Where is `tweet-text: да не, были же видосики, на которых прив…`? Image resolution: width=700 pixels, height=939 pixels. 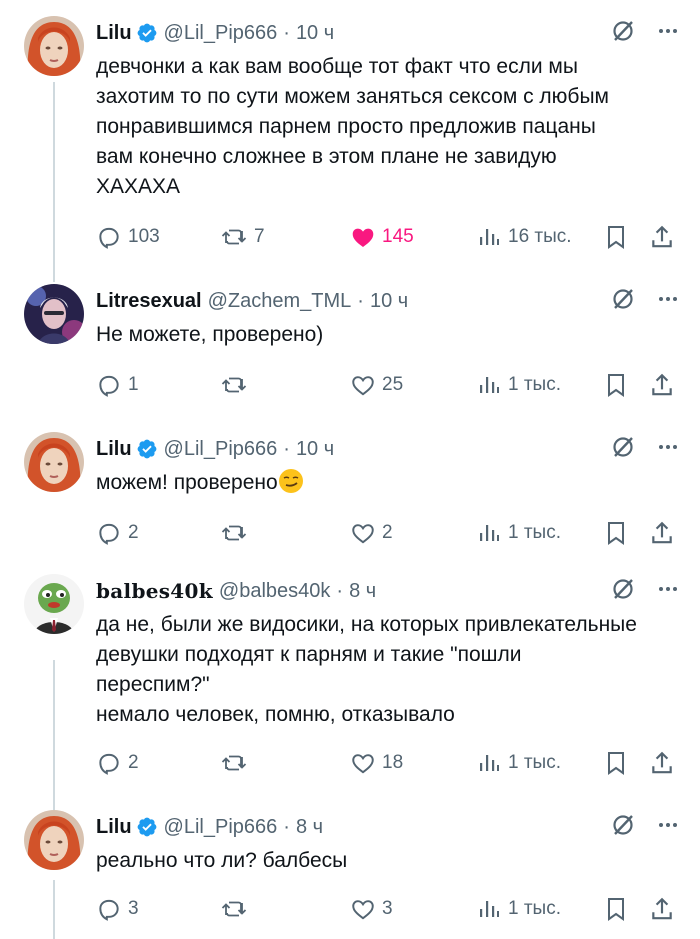
tweet-text: да не, были же видосики, на которых прив… is located at coordinates (366, 669).